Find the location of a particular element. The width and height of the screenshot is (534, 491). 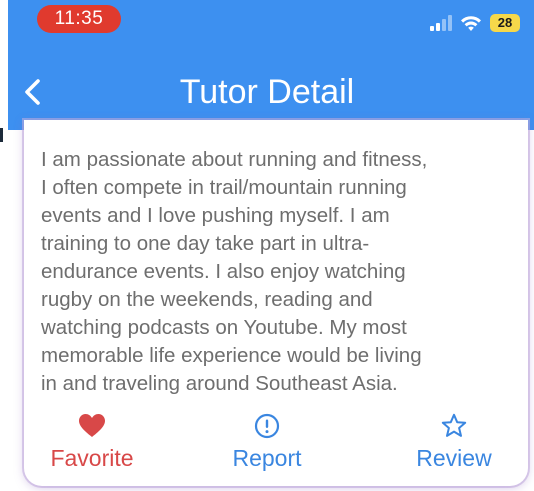

heart-icon is located at coordinates (92, 426).